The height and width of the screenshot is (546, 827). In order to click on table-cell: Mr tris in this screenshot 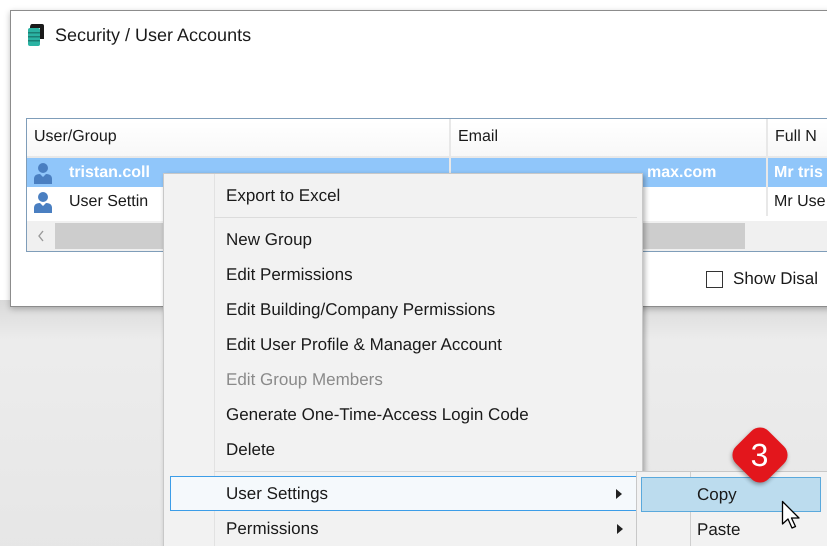, I will do `click(798, 173)`.